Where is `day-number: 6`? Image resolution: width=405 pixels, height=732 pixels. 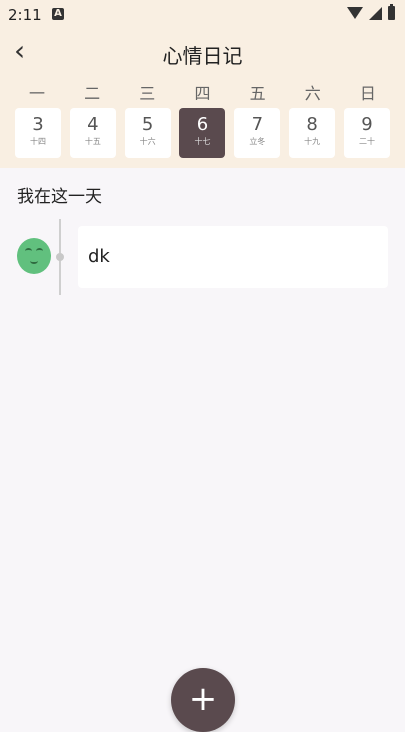
day-number: 6 is located at coordinates (202, 124).